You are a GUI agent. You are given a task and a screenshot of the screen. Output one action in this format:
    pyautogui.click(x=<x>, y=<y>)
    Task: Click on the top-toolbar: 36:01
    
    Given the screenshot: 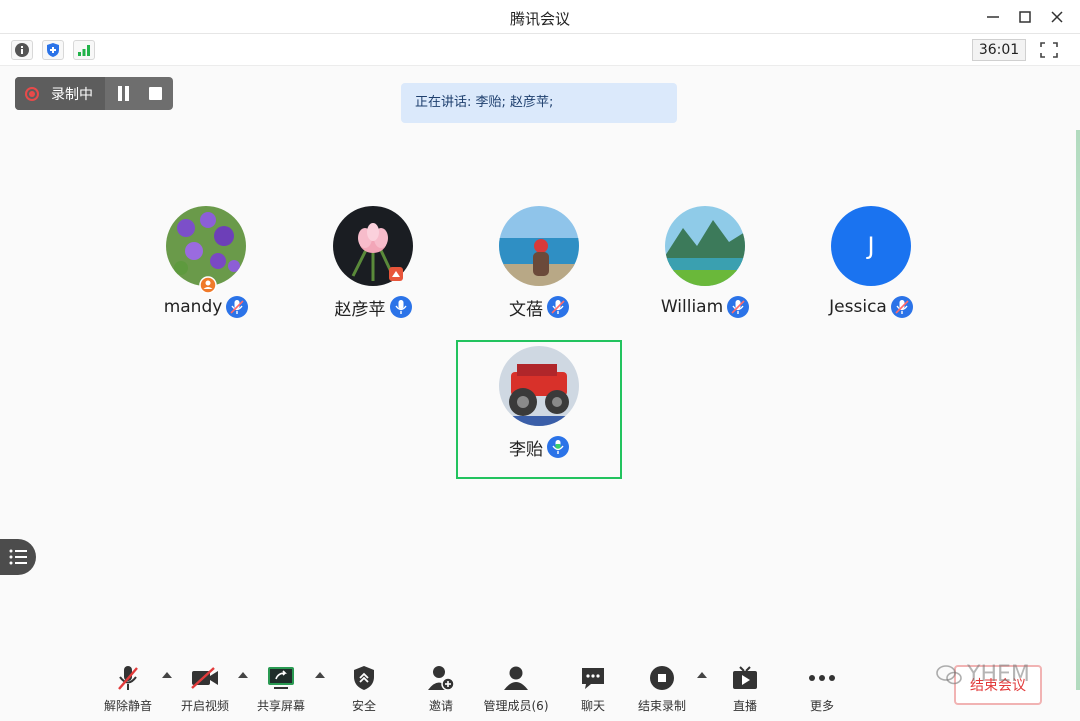 What is the action you would take?
    pyautogui.click(x=540, y=50)
    